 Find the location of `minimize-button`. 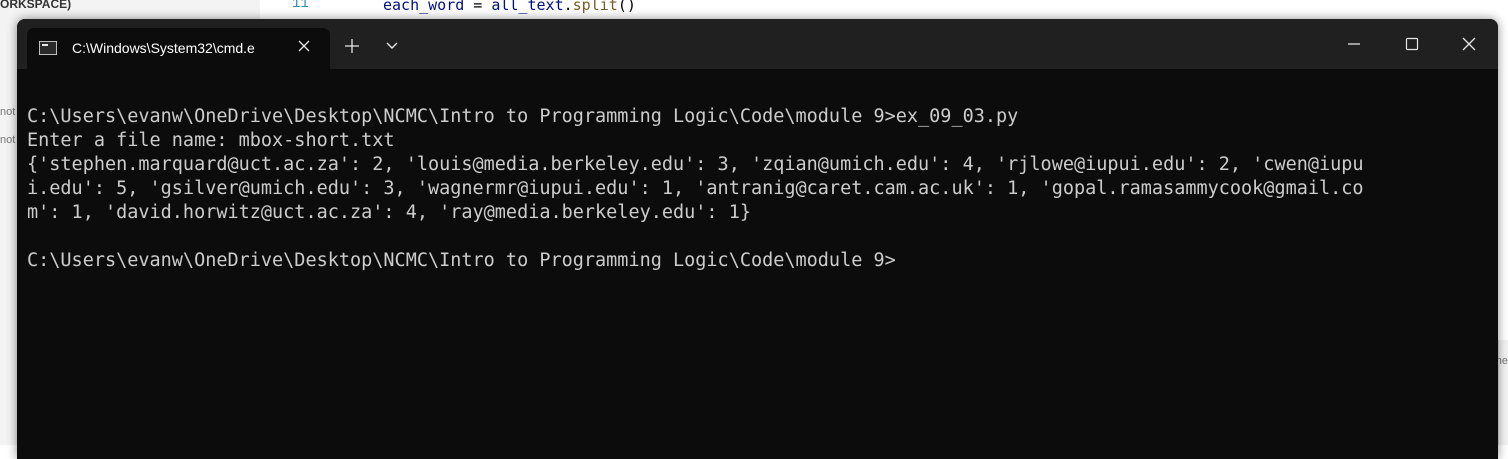

minimize-button is located at coordinates (1354, 44).